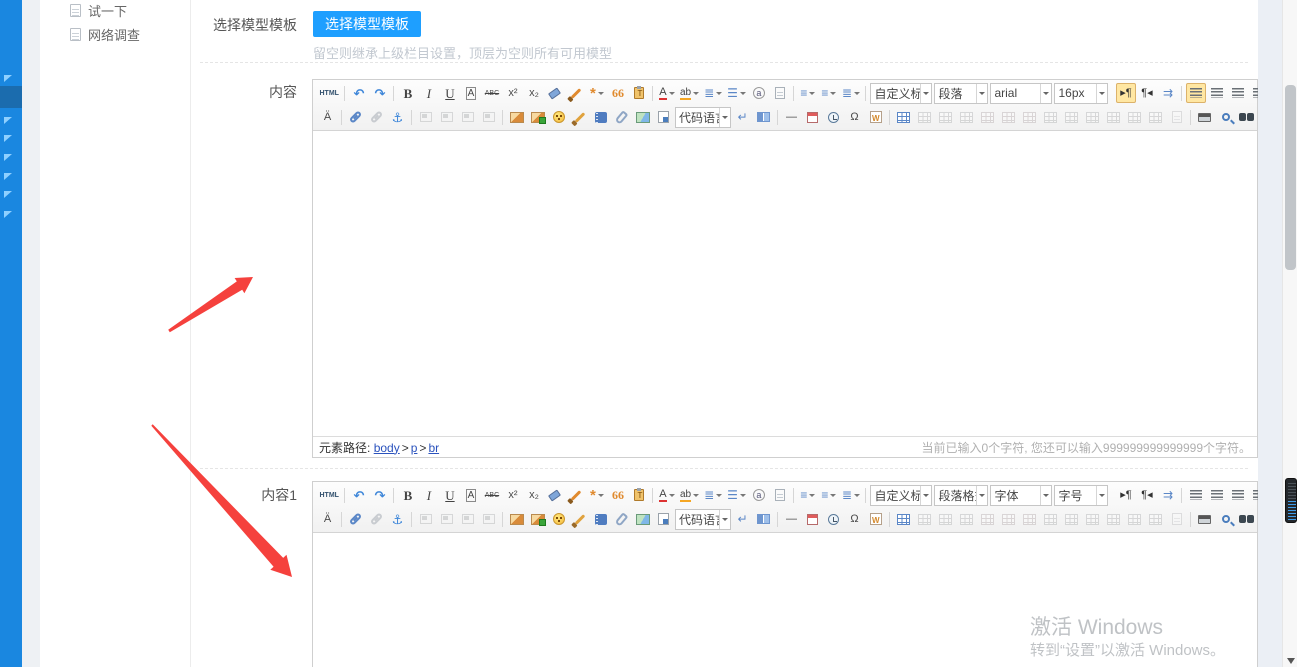 This screenshot has height=667, width=1297. Describe the element at coordinates (601, 519) in the screenshot. I see `insert-video-button` at that location.